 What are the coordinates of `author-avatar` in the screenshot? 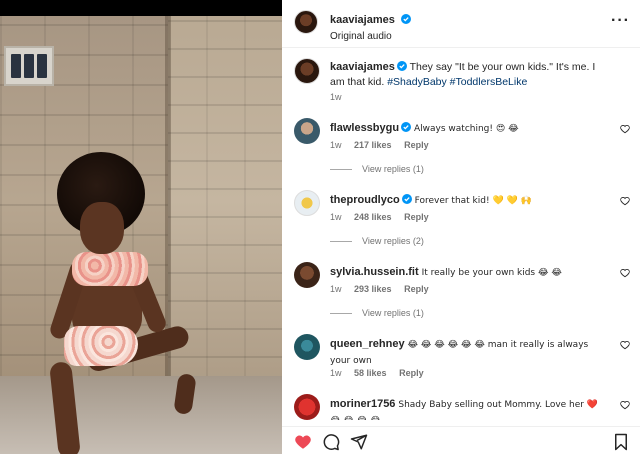 It's located at (306, 22).